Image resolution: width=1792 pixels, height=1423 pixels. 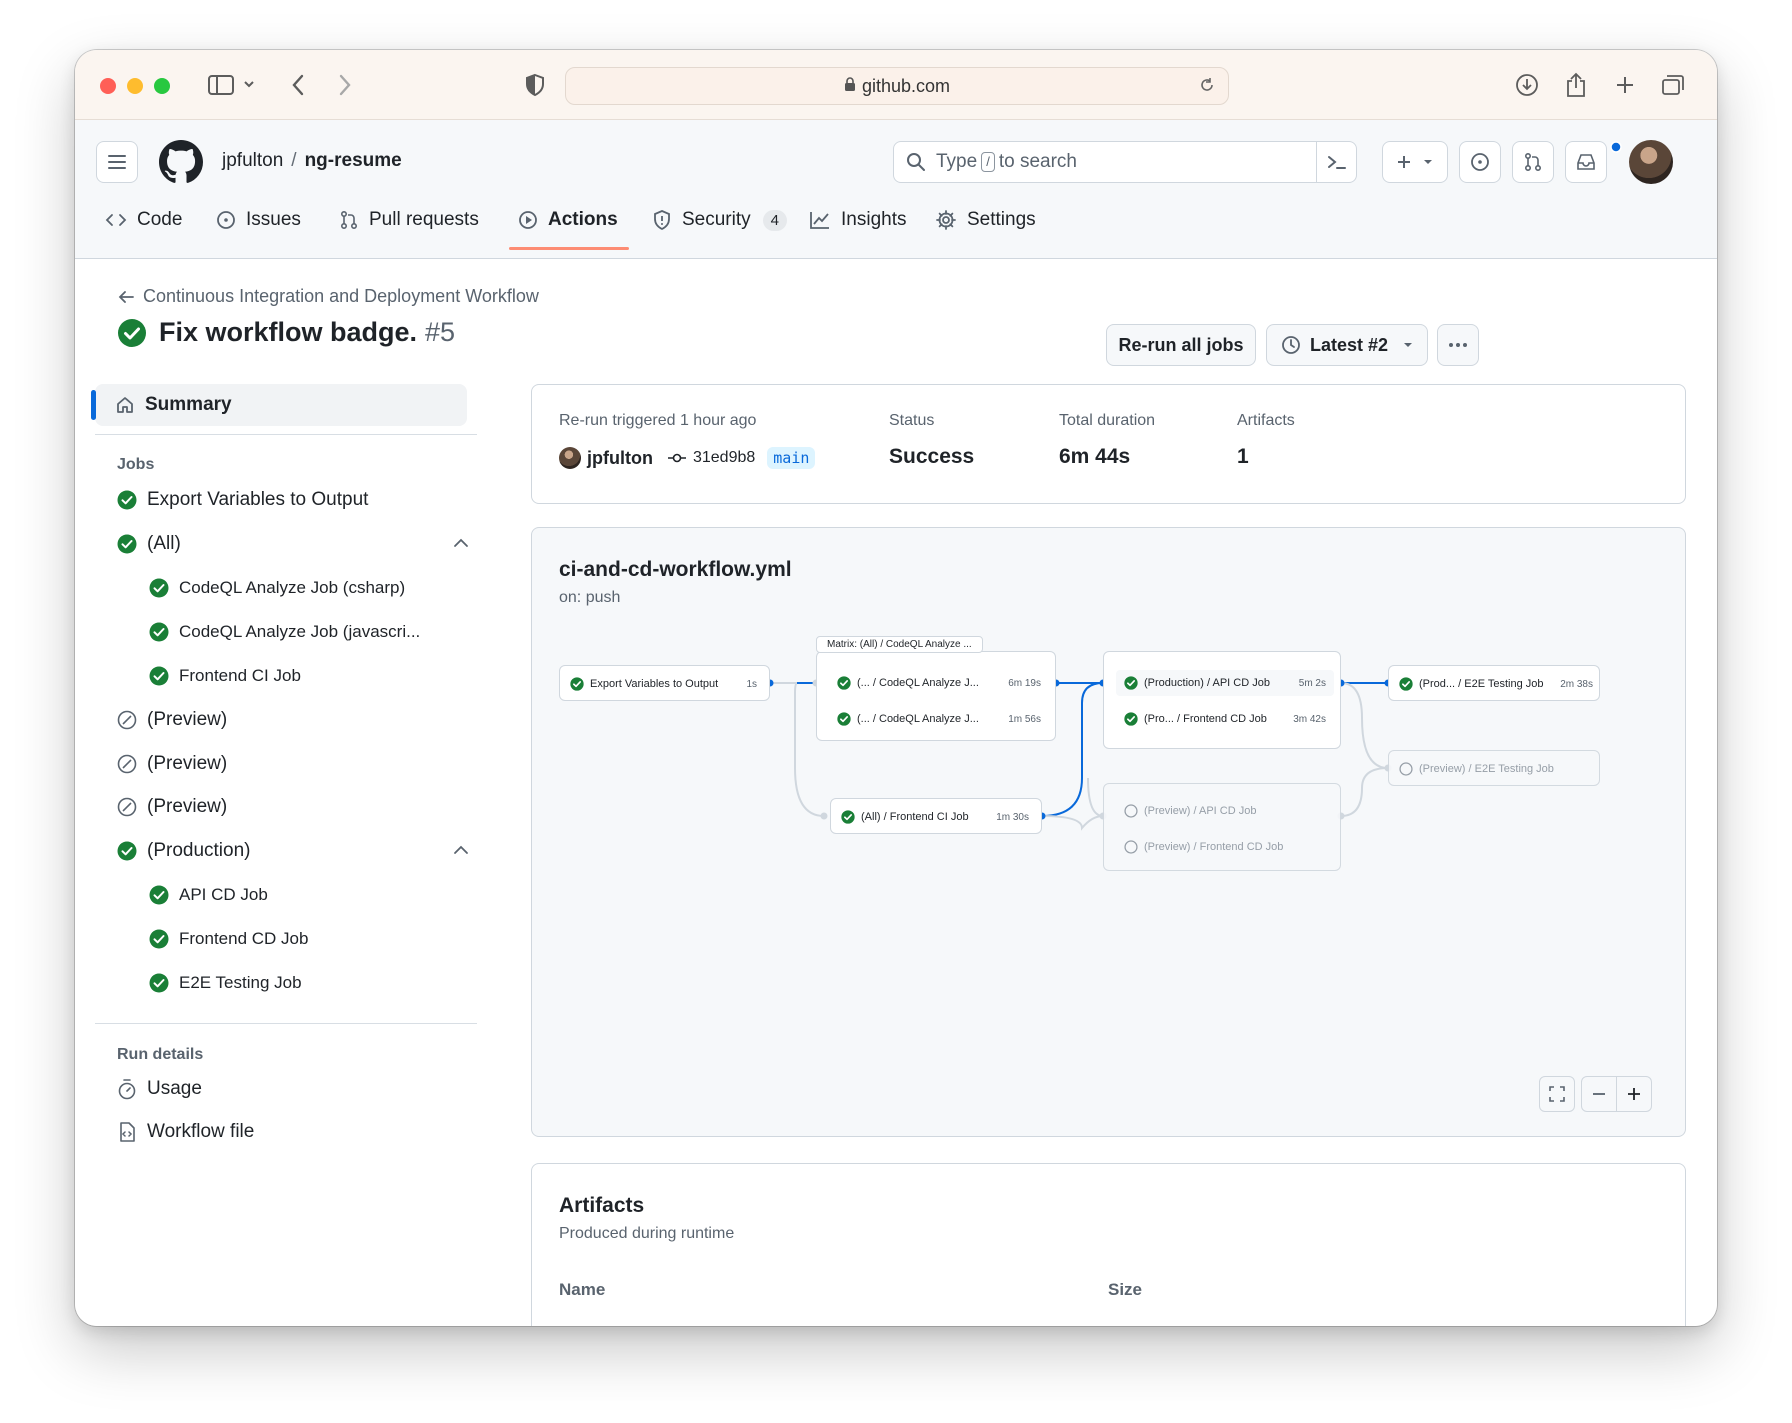 I want to click on rerun-all-jobs-button: Re-run all jobs, so click(x=1181, y=345).